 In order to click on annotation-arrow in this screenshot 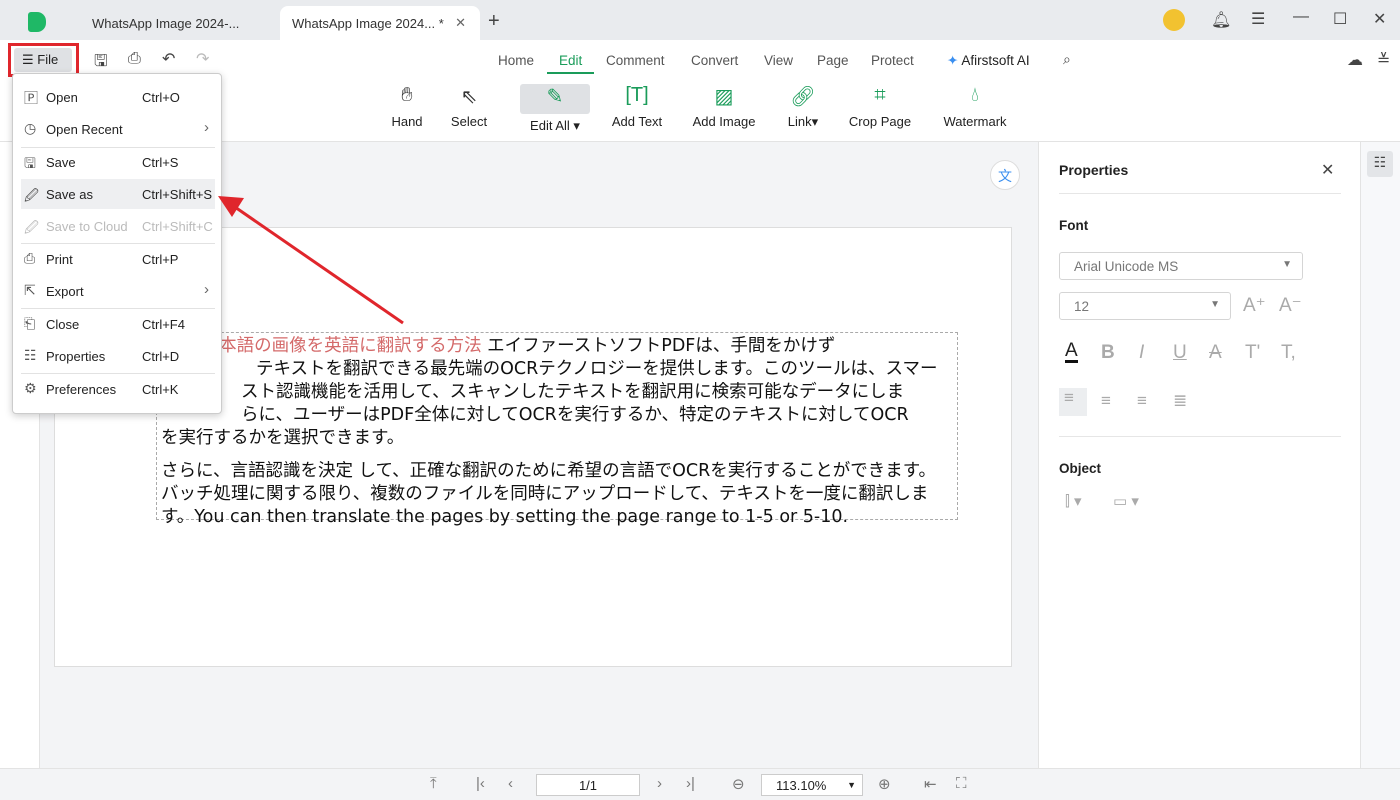, I will do `click(311, 260)`.